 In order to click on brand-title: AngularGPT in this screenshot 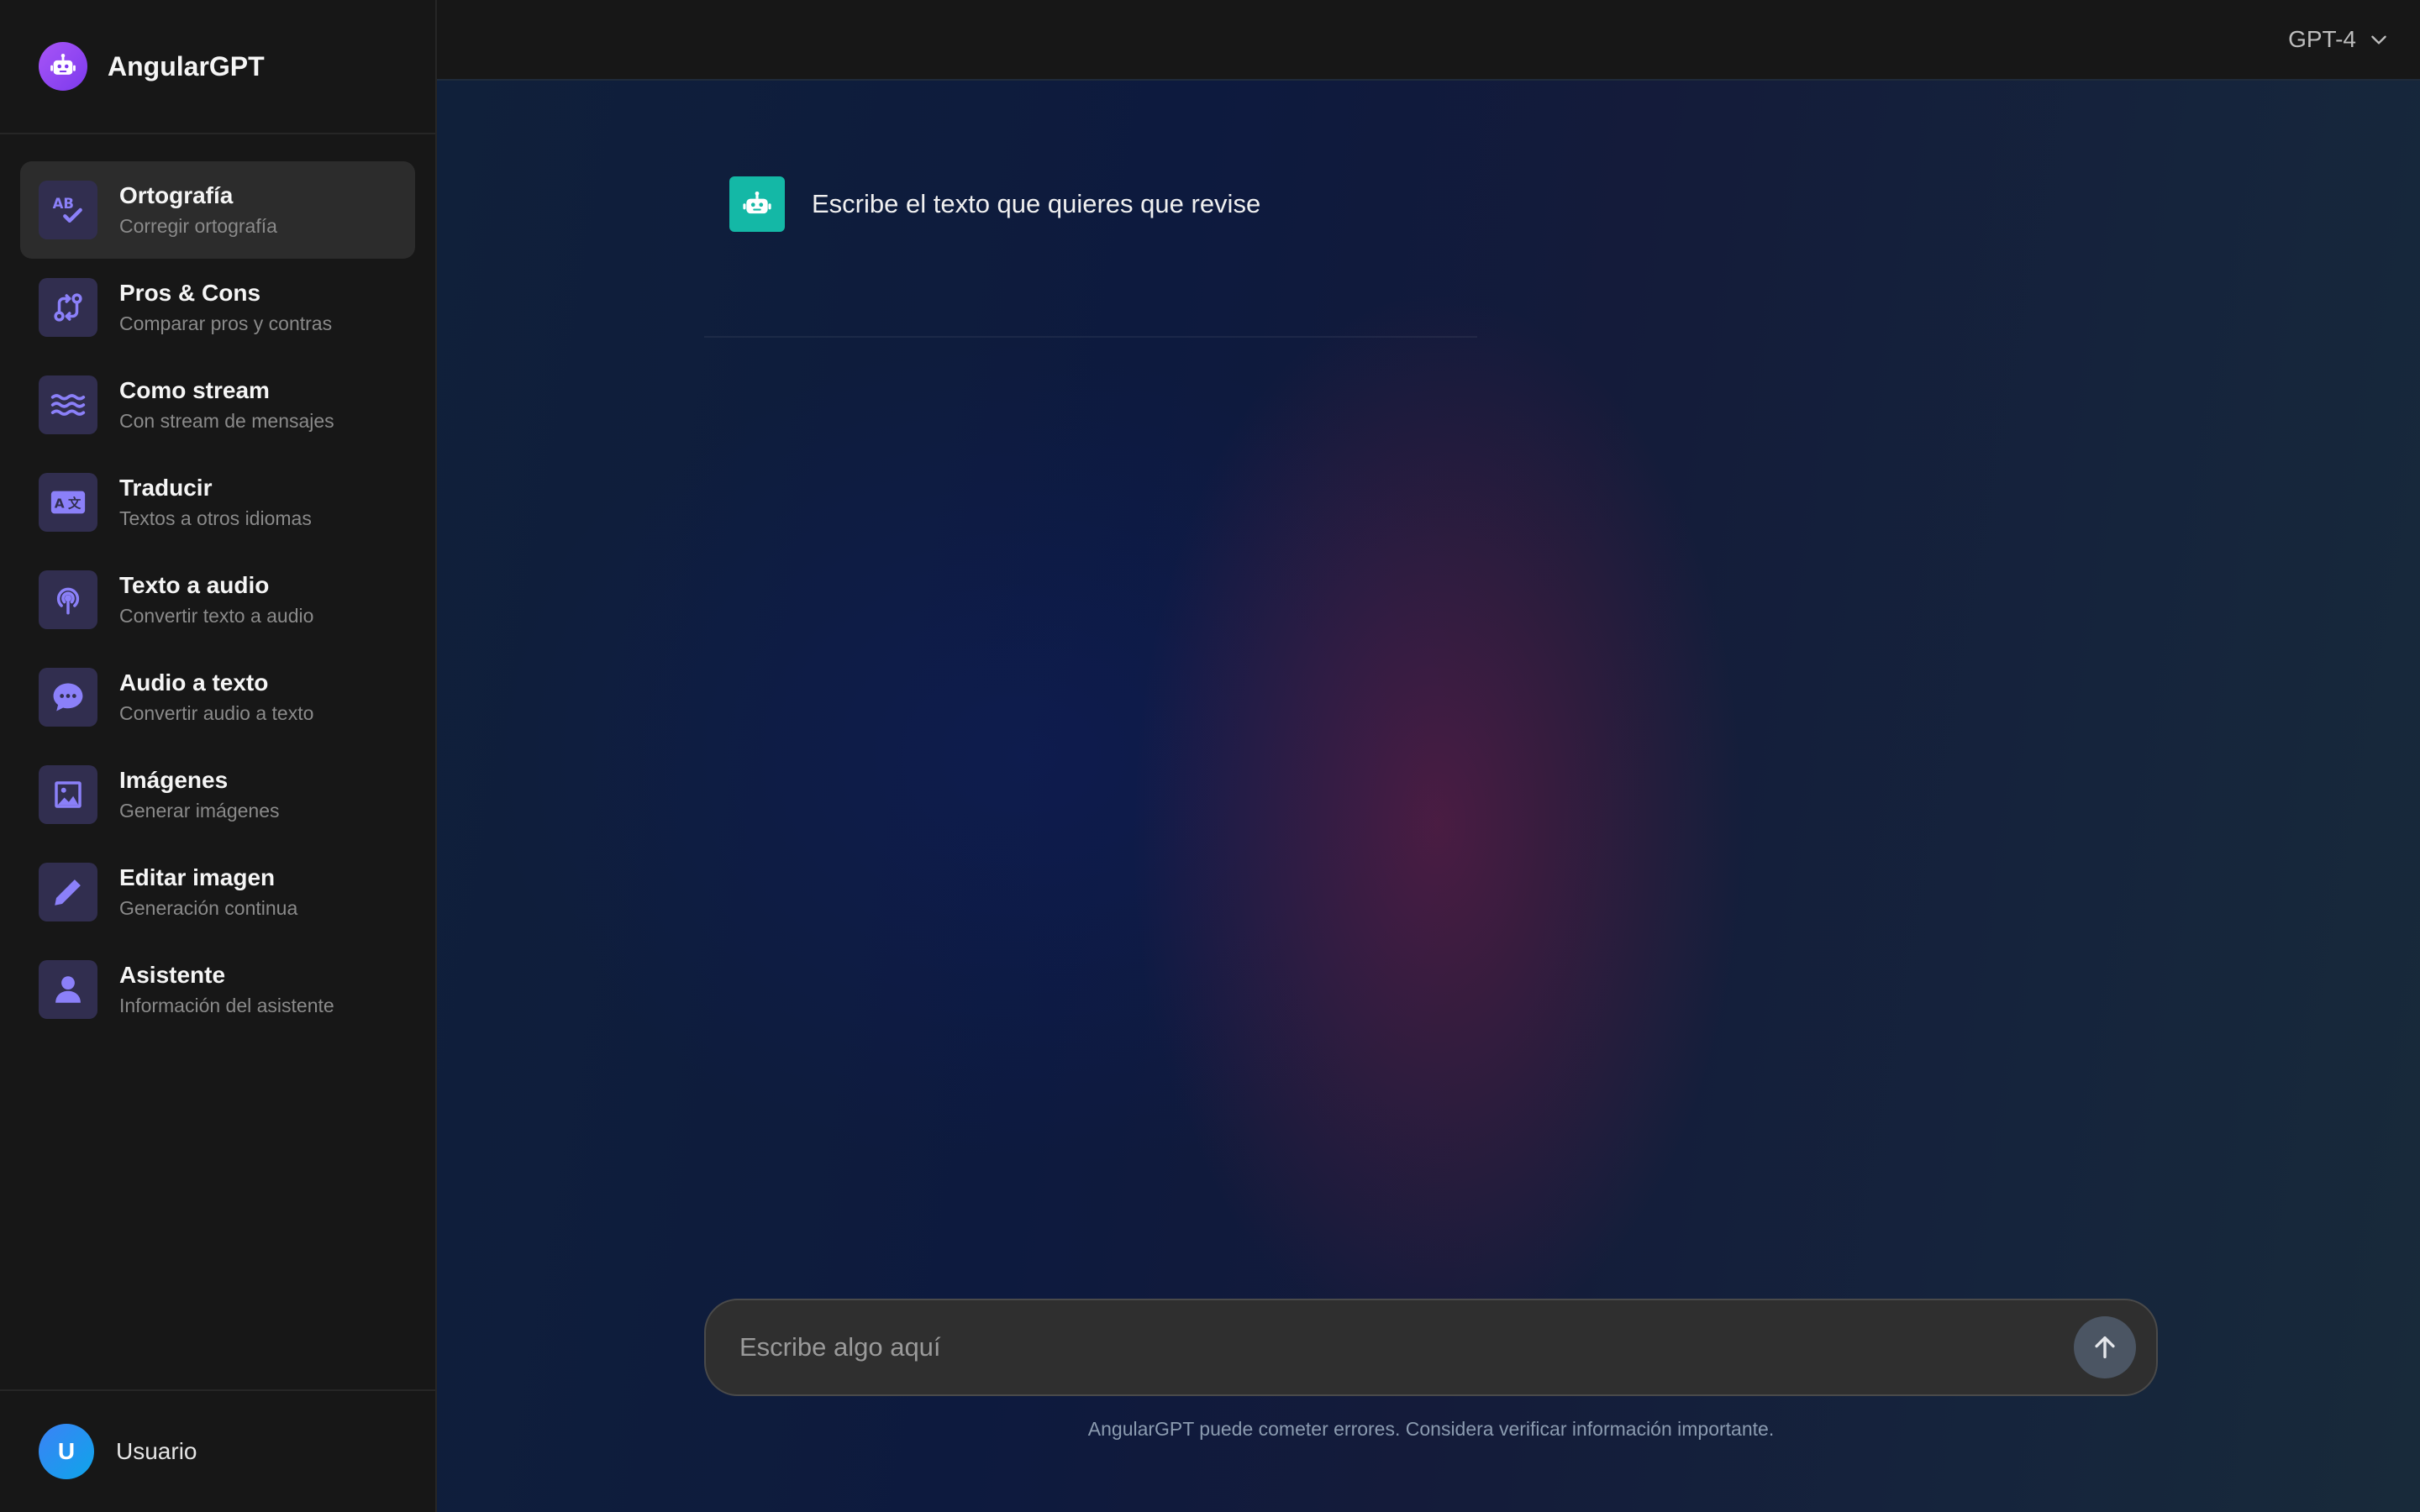, I will do `click(187, 65)`.